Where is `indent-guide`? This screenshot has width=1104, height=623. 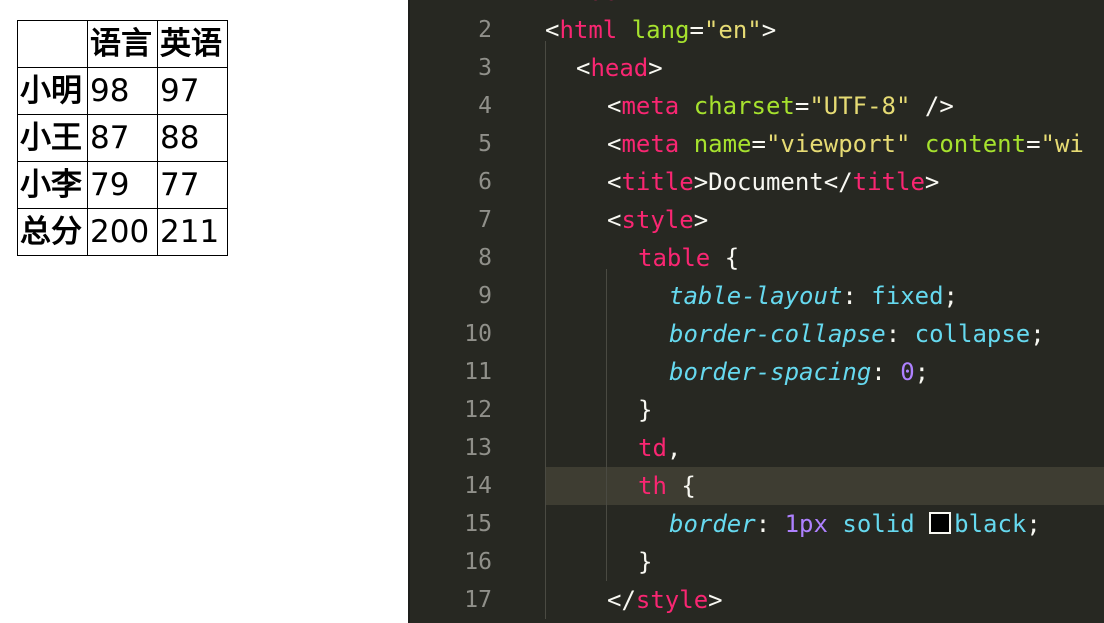 indent-guide is located at coordinates (606, 425).